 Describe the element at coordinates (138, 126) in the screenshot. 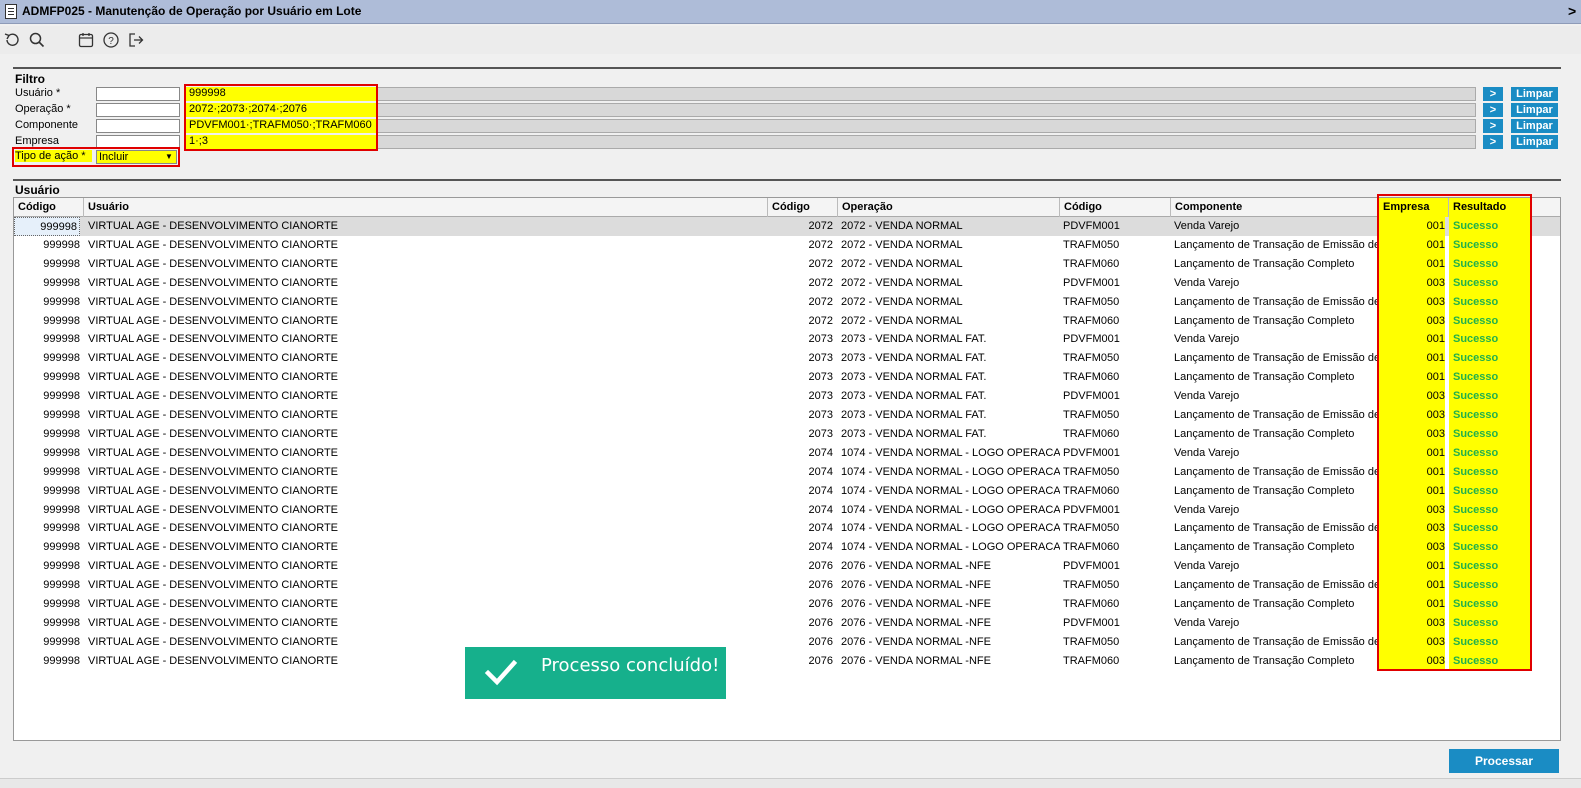

I see `componente-code-input` at that location.